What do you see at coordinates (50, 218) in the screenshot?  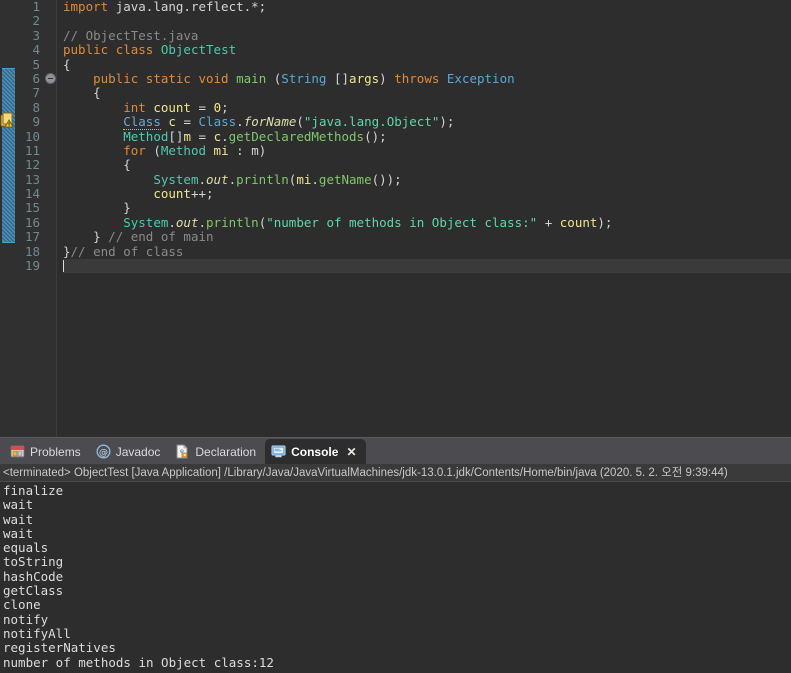 I see `fold-gutter` at bounding box center [50, 218].